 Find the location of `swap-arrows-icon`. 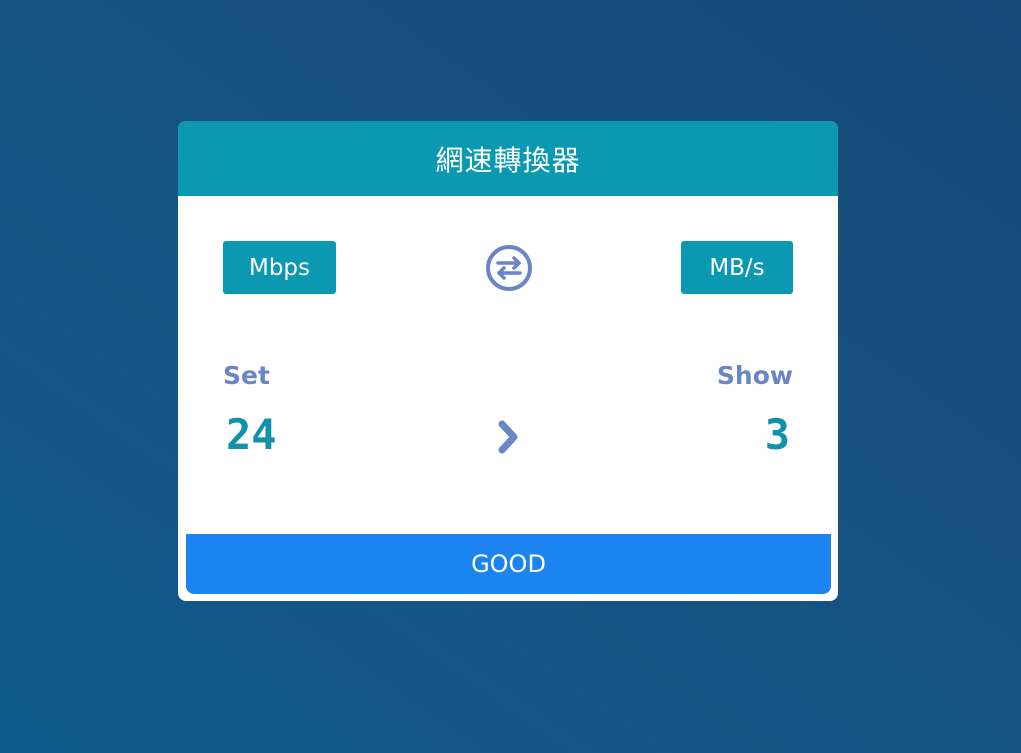

swap-arrows-icon is located at coordinates (509, 268).